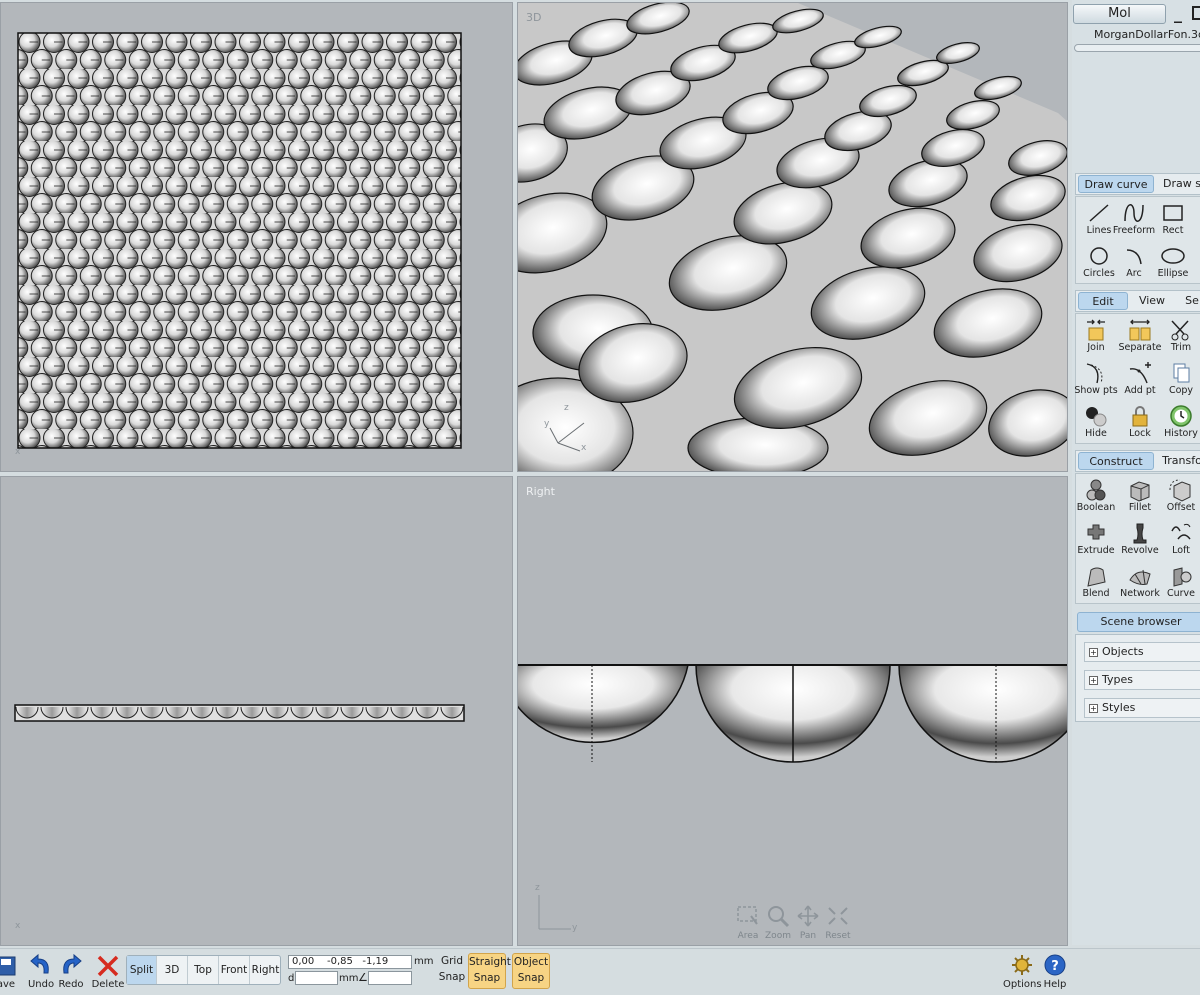 This screenshot has width=1200, height=995. I want to click on tool-fillet: Fillet, so click(1140, 497).